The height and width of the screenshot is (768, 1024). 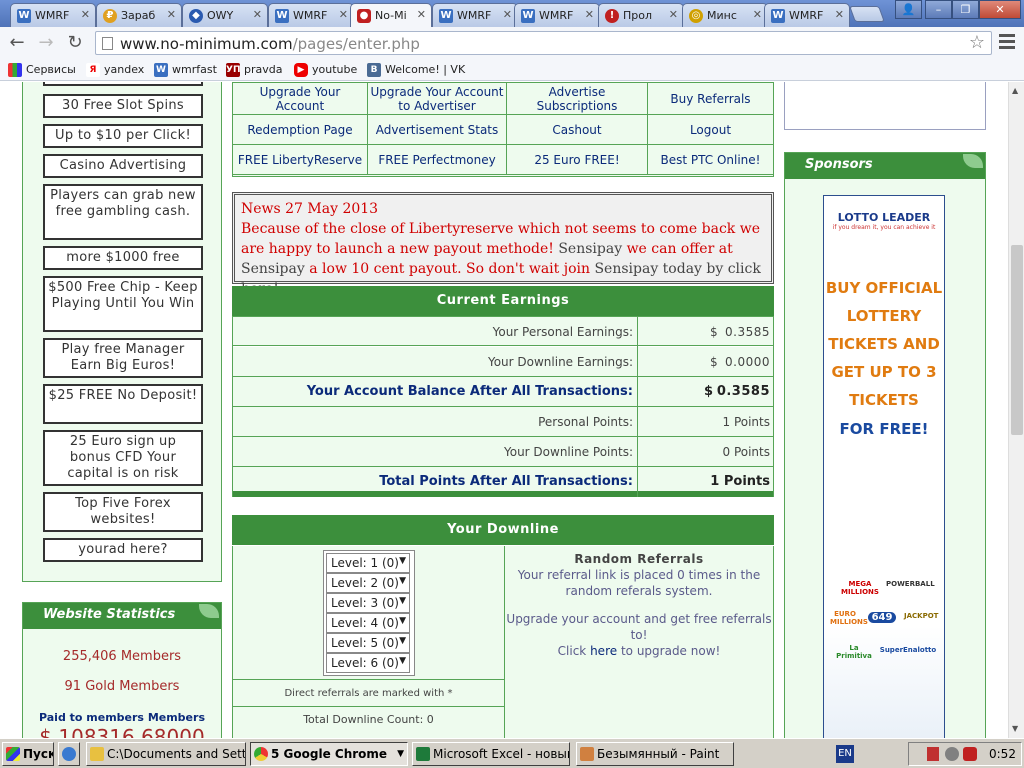 I want to click on scroll-down-arrow-icon: ▼, so click(x=1015, y=728).